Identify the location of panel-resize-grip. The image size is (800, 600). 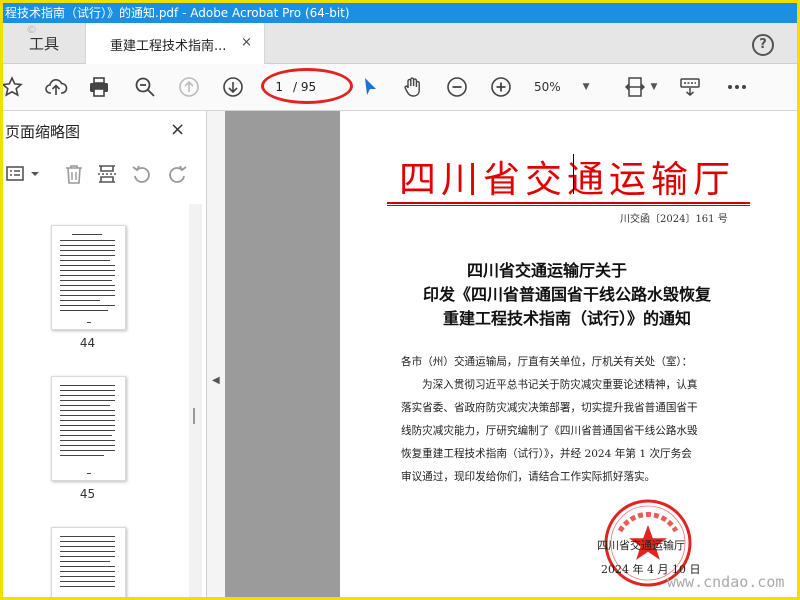
(194, 416).